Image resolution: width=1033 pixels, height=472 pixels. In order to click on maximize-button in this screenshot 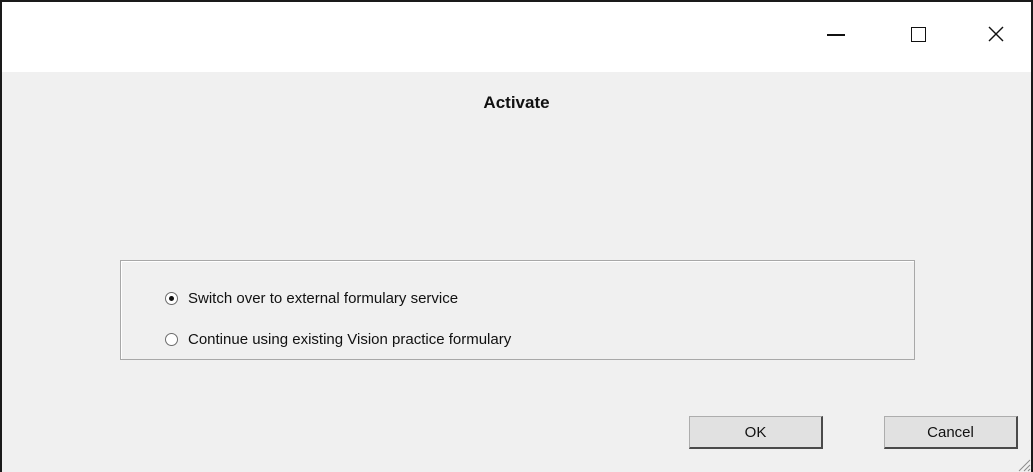, I will do `click(918, 34)`.